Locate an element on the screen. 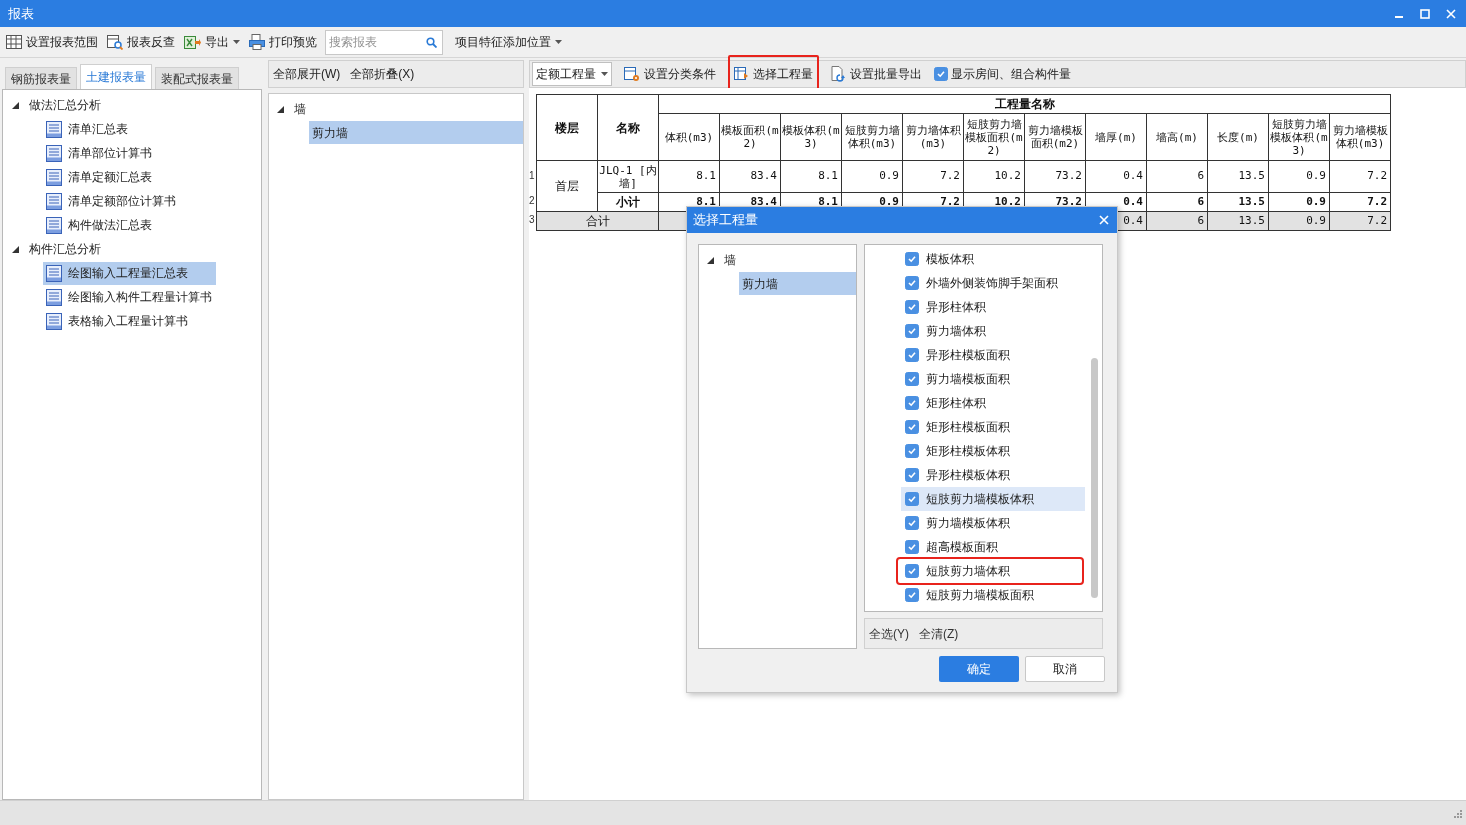 Image resolution: width=1466 pixels, height=825 pixels. report-tree-item: 清单定额汇总表 is located at coordinates (99, 177).